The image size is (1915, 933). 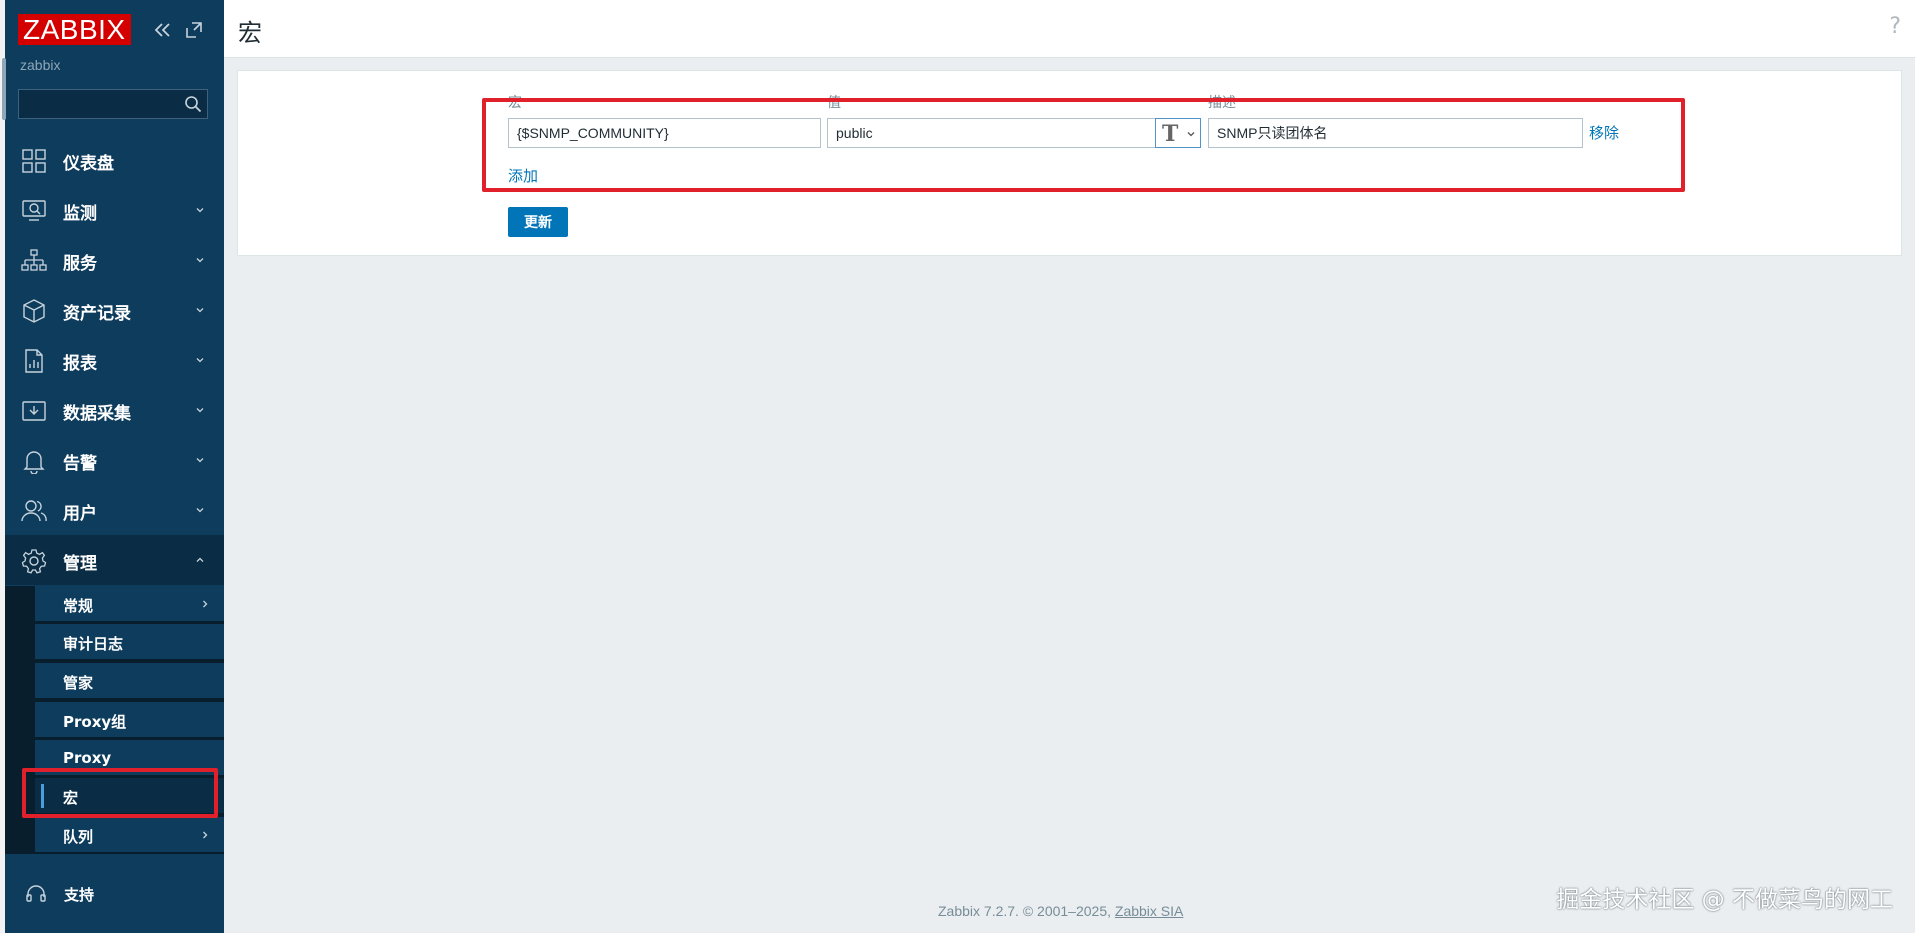 I want to click on page-header: 宏 ?, so click(x=1069, y=29).